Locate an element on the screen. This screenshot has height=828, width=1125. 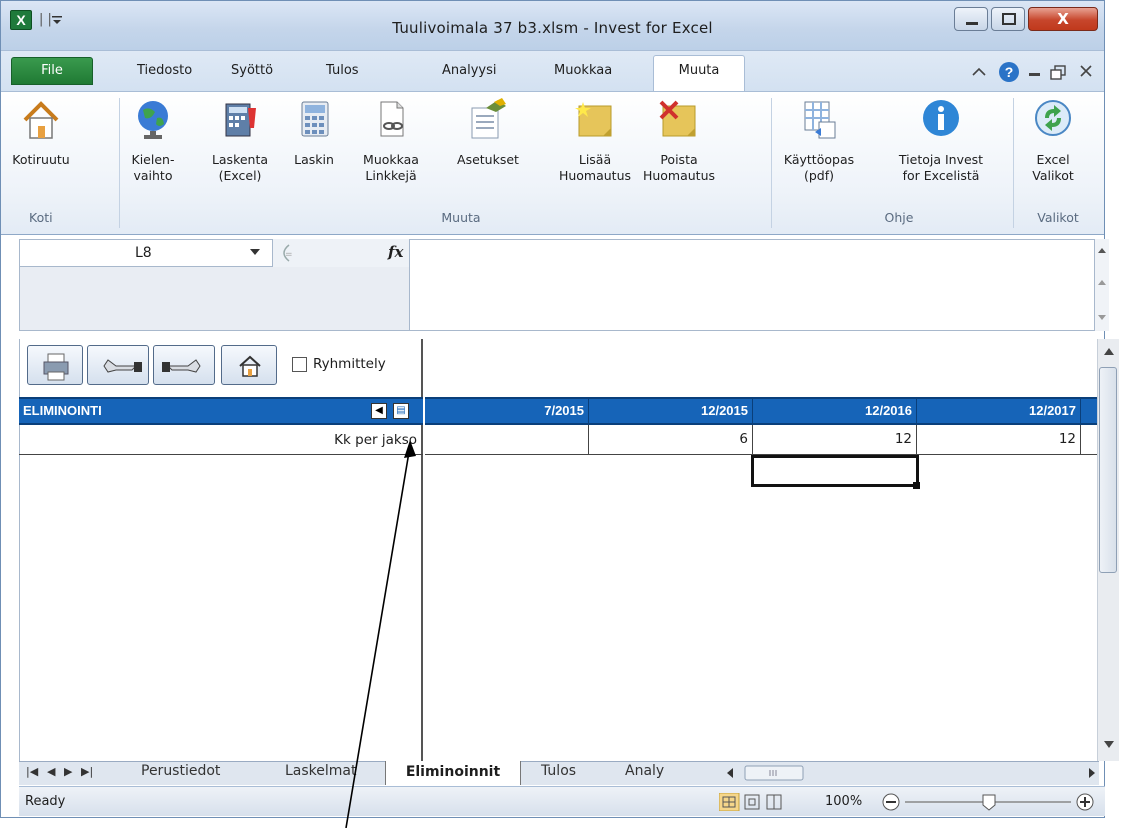
period-header: 7/2015 is located at coordinates (507, 411).